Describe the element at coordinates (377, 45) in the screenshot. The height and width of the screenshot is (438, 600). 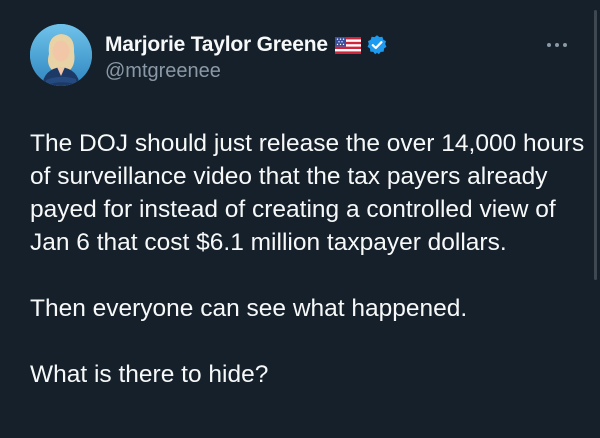
I see `verified-badge-icon` at that location.